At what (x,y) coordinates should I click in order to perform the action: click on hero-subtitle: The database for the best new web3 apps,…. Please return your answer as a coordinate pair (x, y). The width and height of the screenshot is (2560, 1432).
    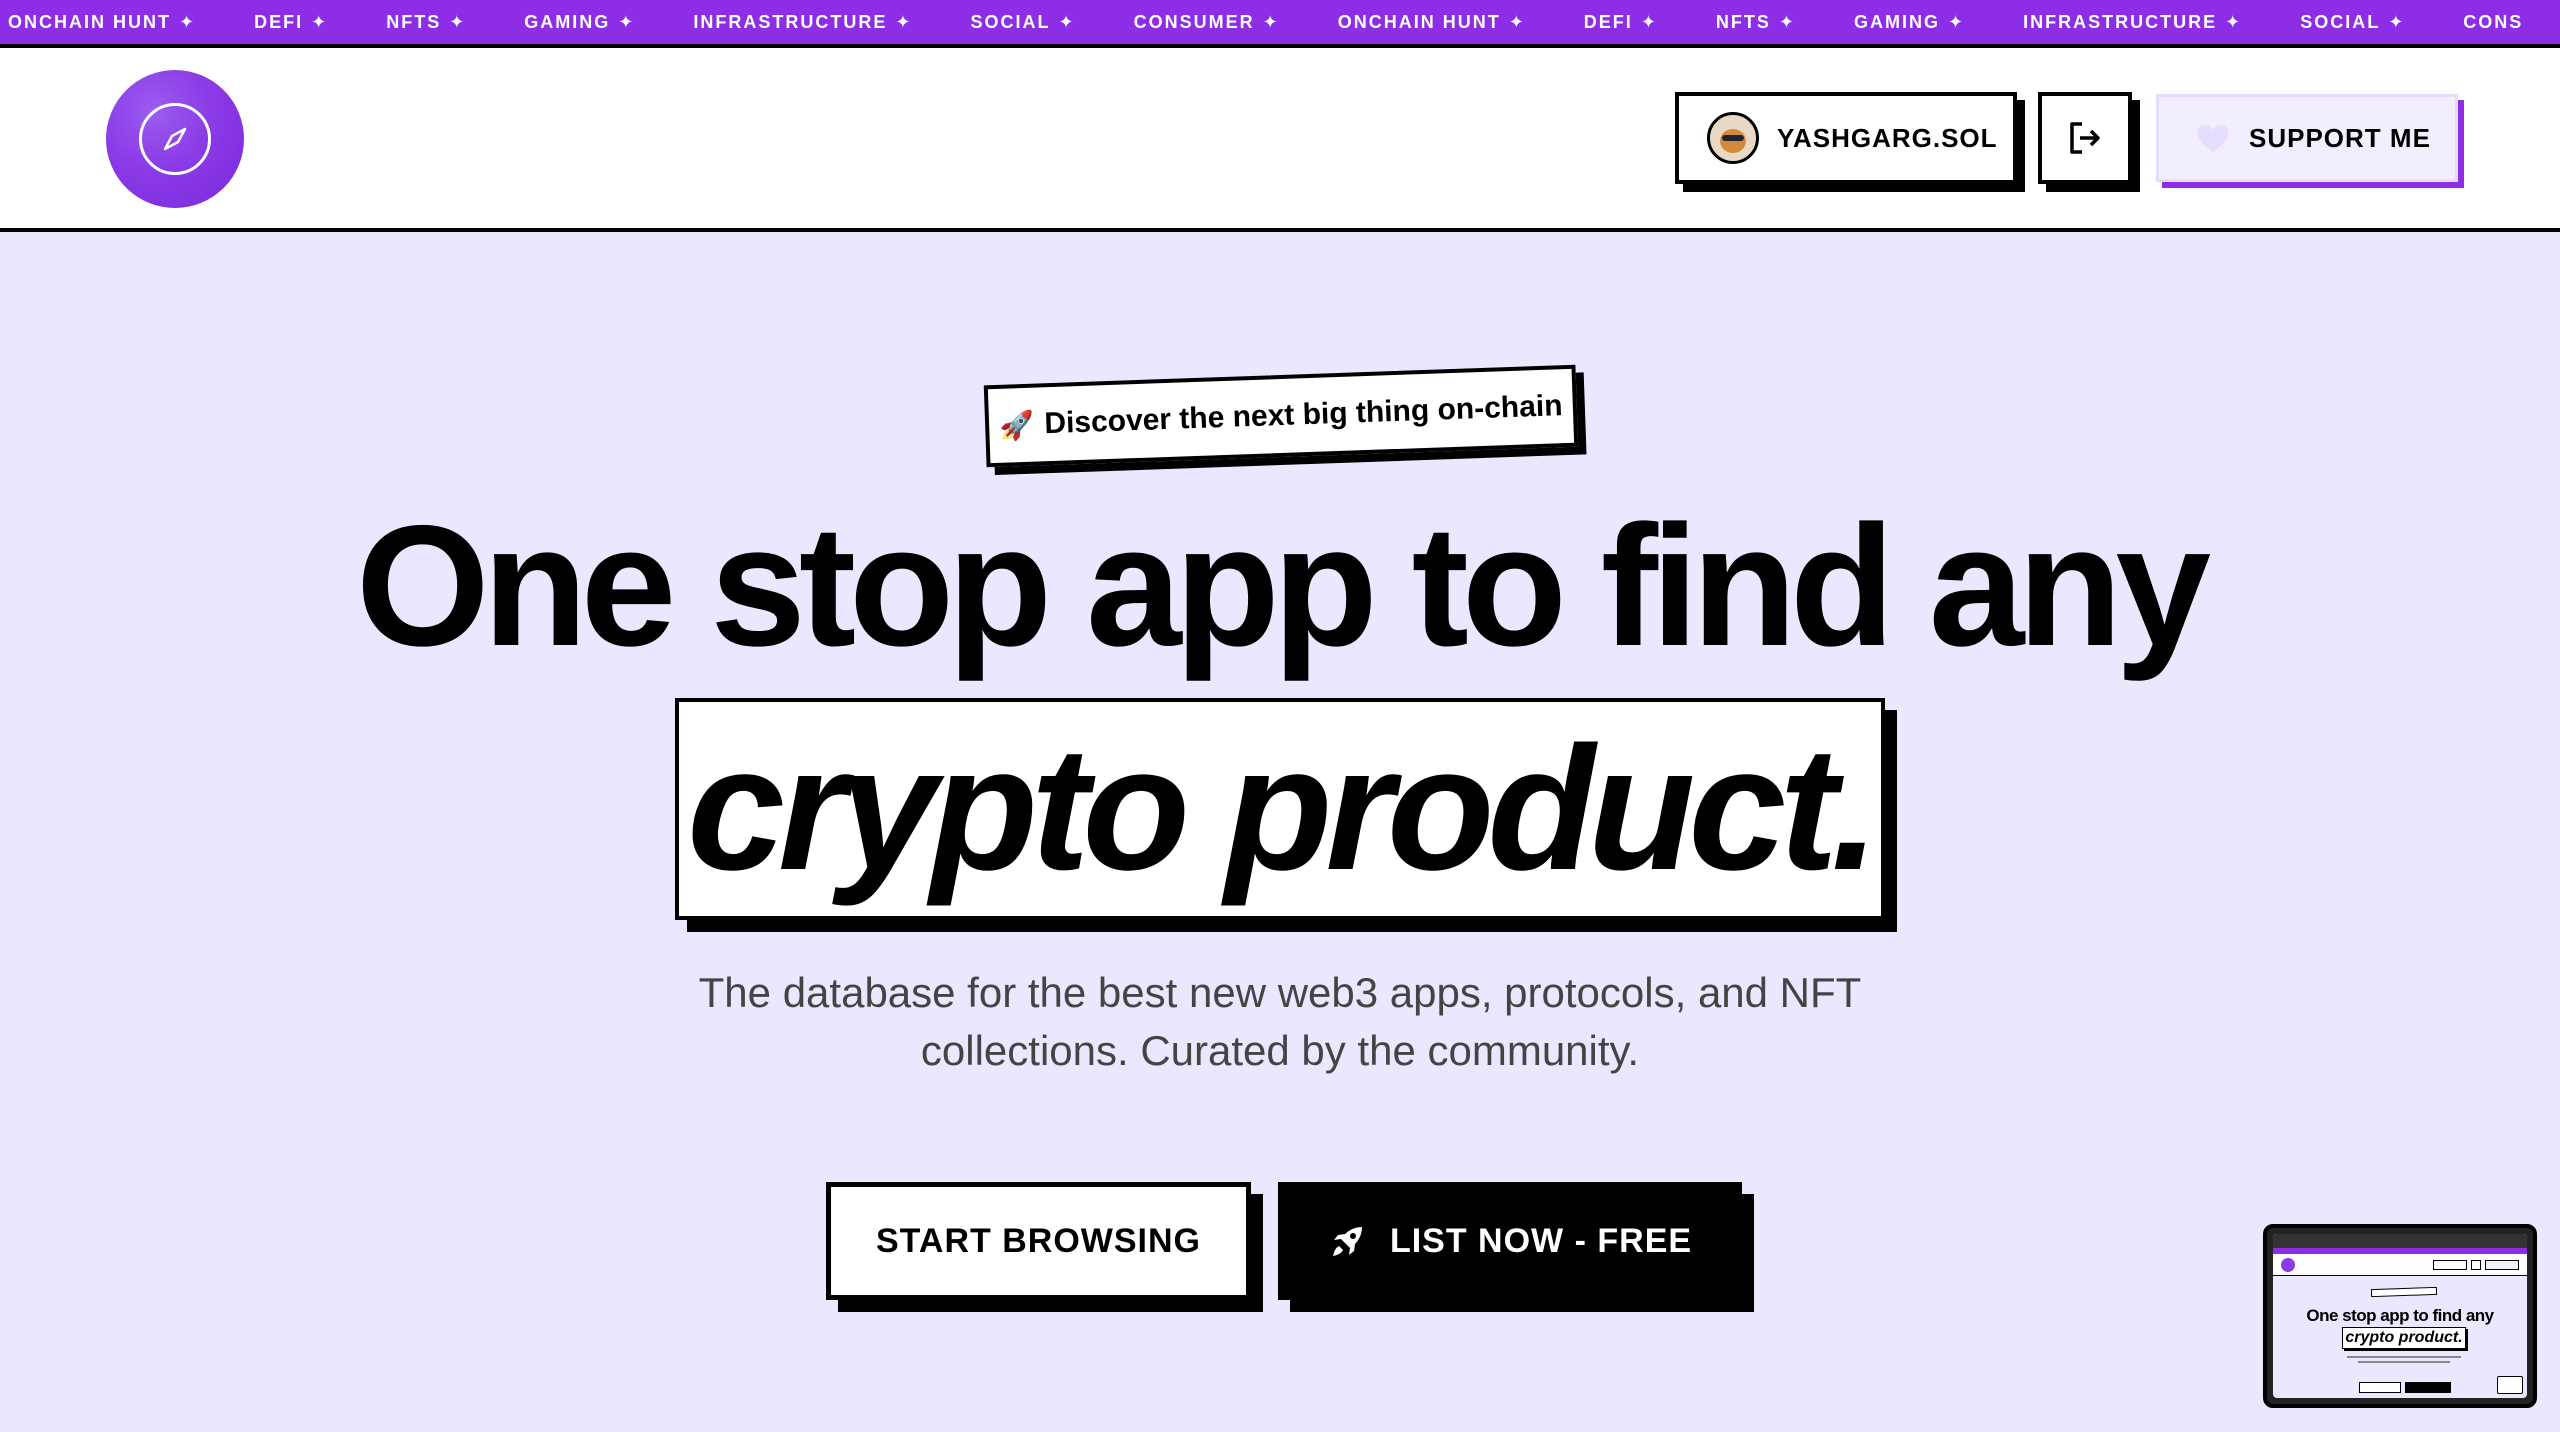
    Looking at the image, I should click on (1280, 1021).